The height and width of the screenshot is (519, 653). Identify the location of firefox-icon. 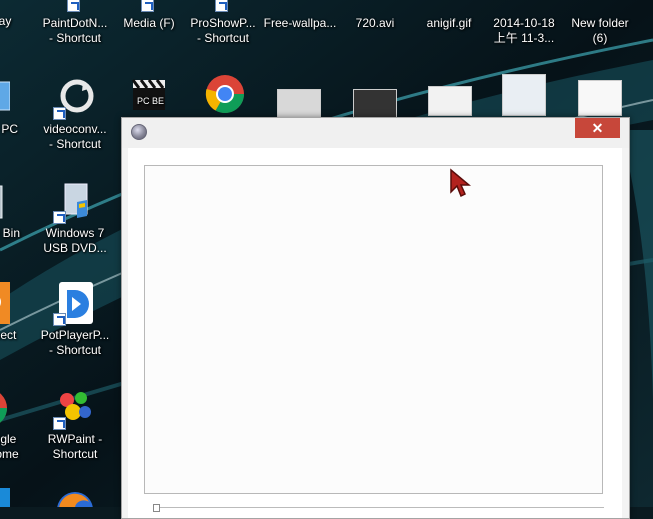
(75, 497).